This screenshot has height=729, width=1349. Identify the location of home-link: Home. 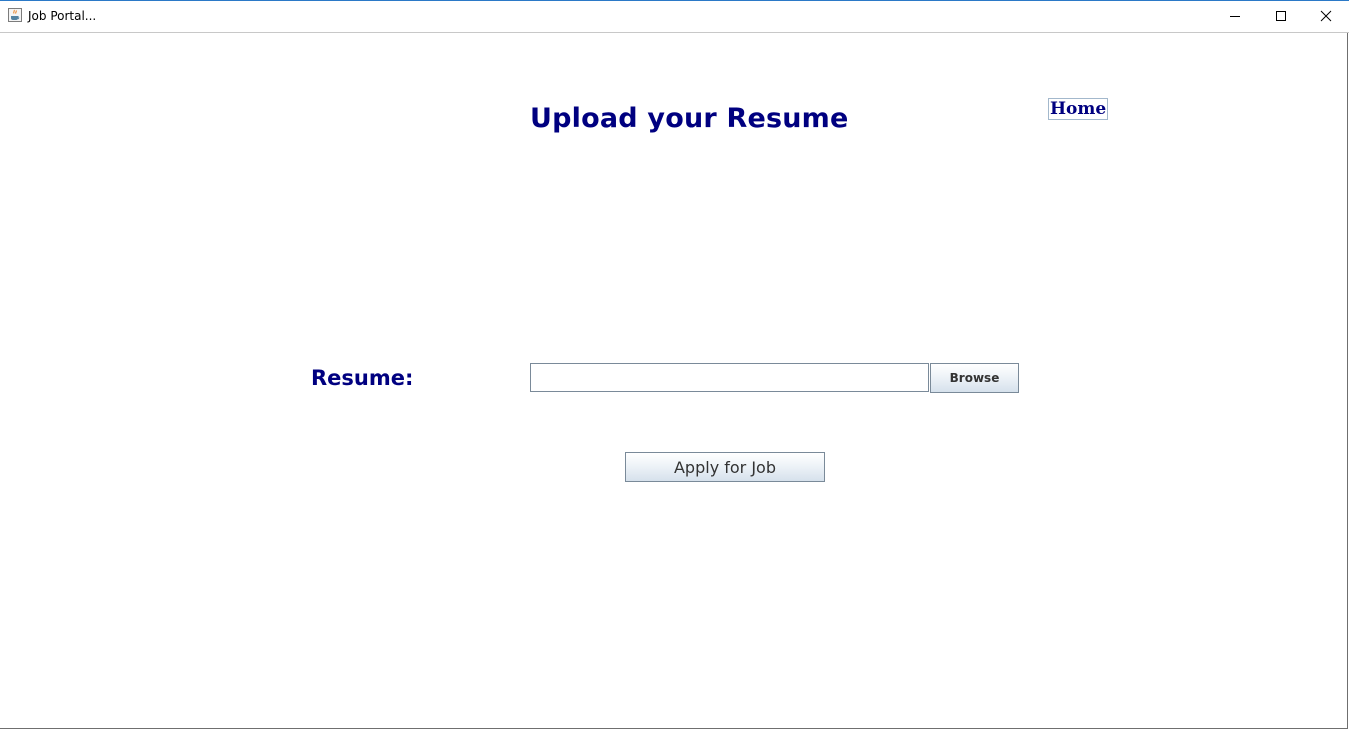
(1078, 109).